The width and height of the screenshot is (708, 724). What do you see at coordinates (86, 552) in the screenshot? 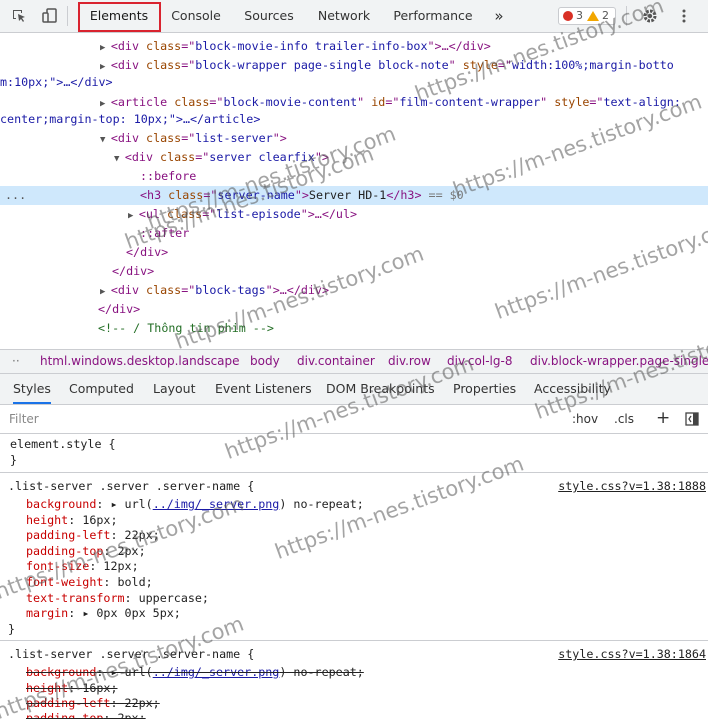
I see `css-declaration: padding-top: 2px;` at bounding box center [86, 552].